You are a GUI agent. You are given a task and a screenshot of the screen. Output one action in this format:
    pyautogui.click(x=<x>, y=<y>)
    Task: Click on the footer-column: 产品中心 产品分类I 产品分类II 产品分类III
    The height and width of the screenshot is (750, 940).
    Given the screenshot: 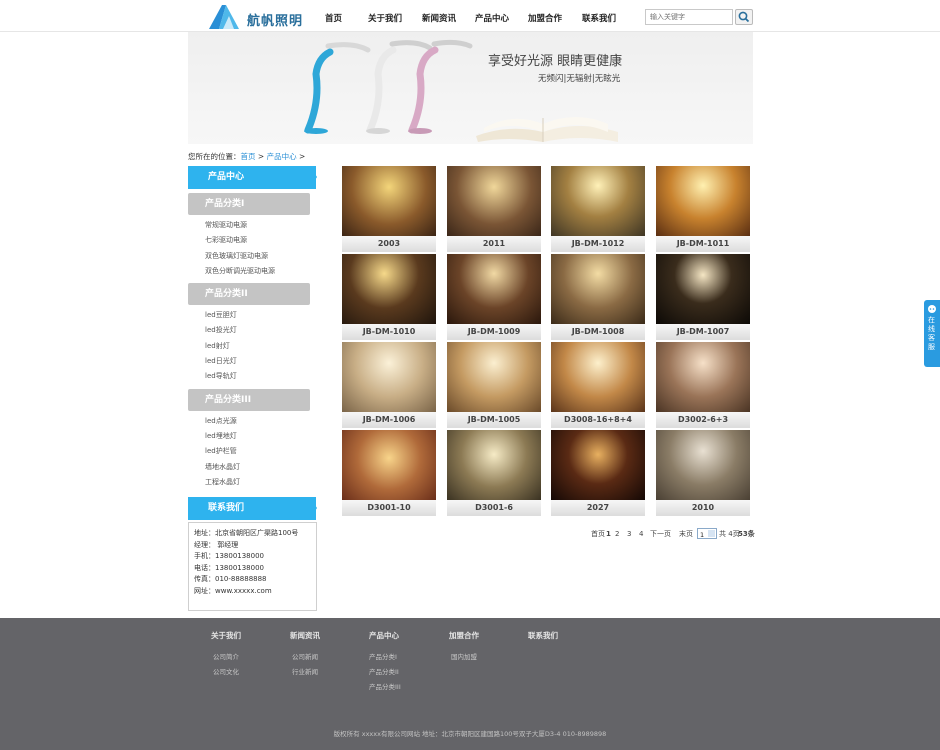 What is the action you would take?
    pyautogui.click(x=385, y=662)
    